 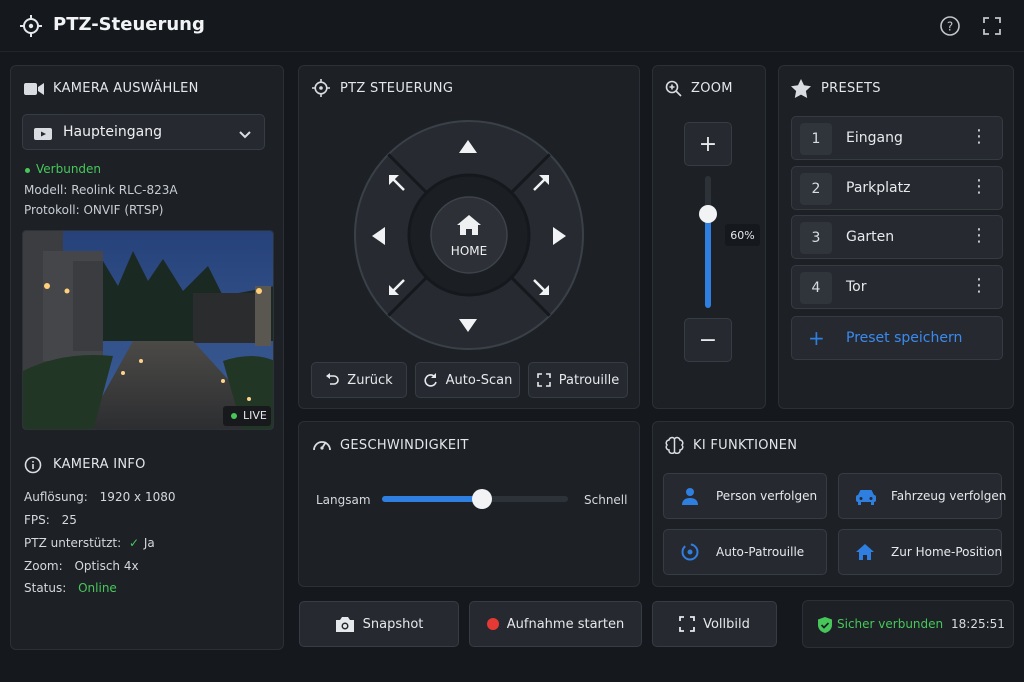 I want to click on preset-item: 4 Tor ⋮, so click(x=897, y=287).